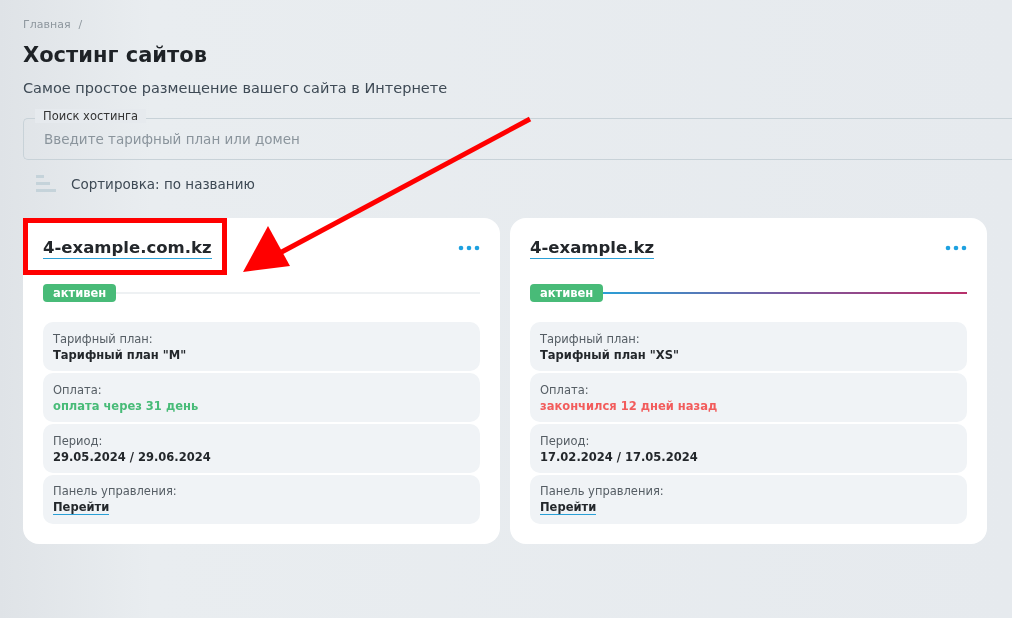  What do you see at coordinates (576, 456) in the screenshot?
I see `row-value: 17.02.2024` at bounding box center [576, 456].